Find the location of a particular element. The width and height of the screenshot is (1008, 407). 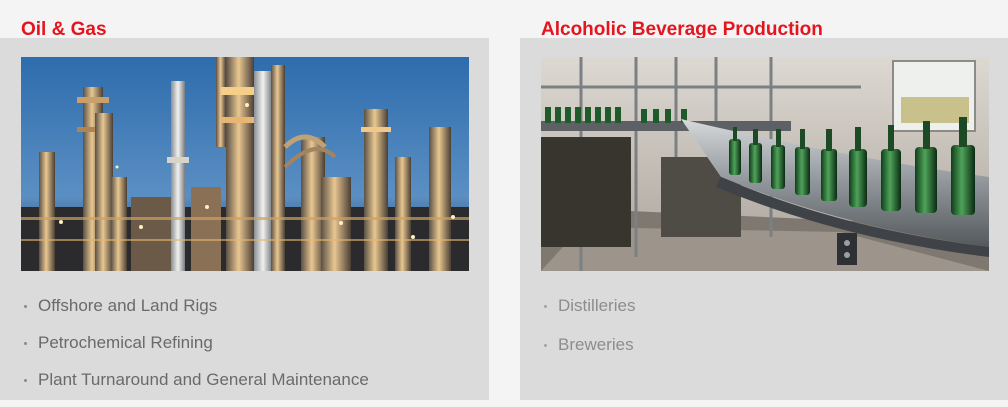

list-item: Distilleries is located at coordinates (589, 315).